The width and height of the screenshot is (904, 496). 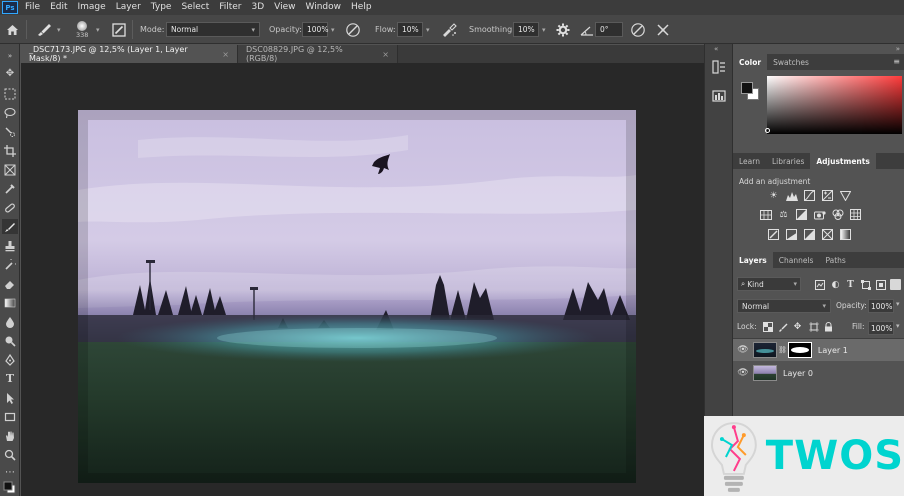 What do you see at coordinates (410, 29) in the screenshot?
I see `flow-input: 10%` at bounding box center [410, 29].